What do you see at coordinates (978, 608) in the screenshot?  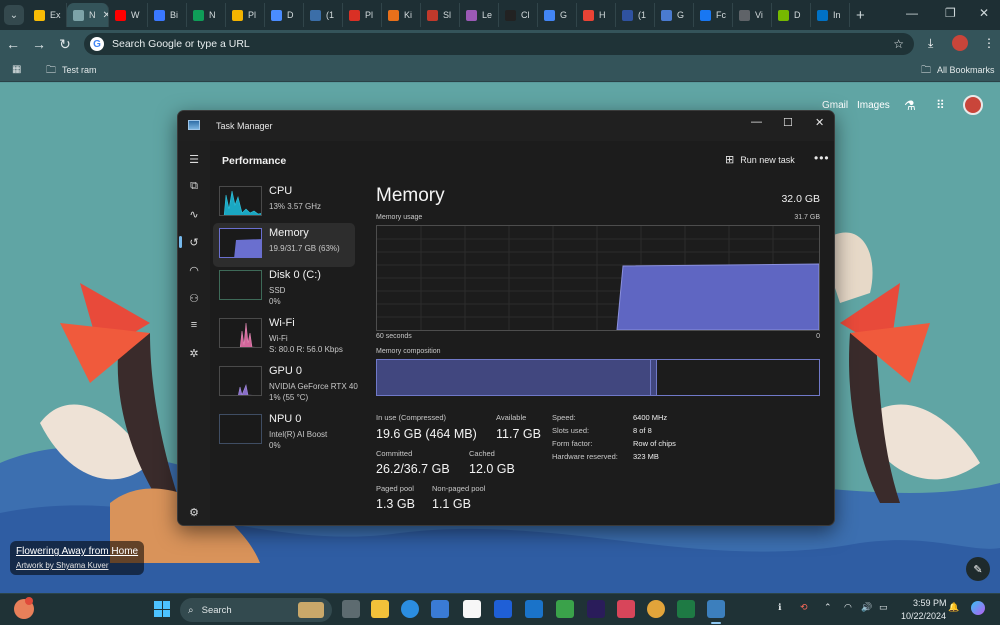 I see `copilot-icon` at bounding box center [978, 608].